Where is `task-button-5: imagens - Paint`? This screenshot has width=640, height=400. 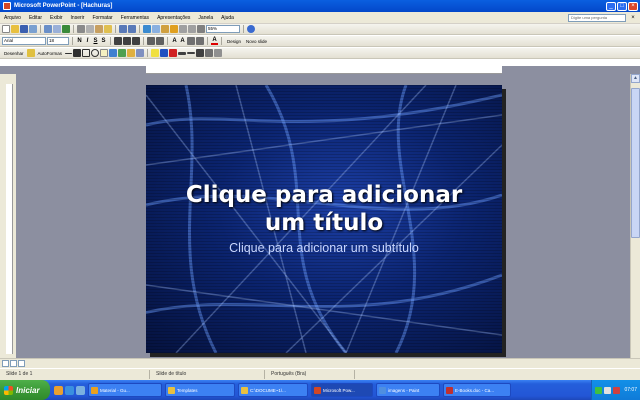 task-button-5: imagens - Paint is located at coordinates (408, 390).